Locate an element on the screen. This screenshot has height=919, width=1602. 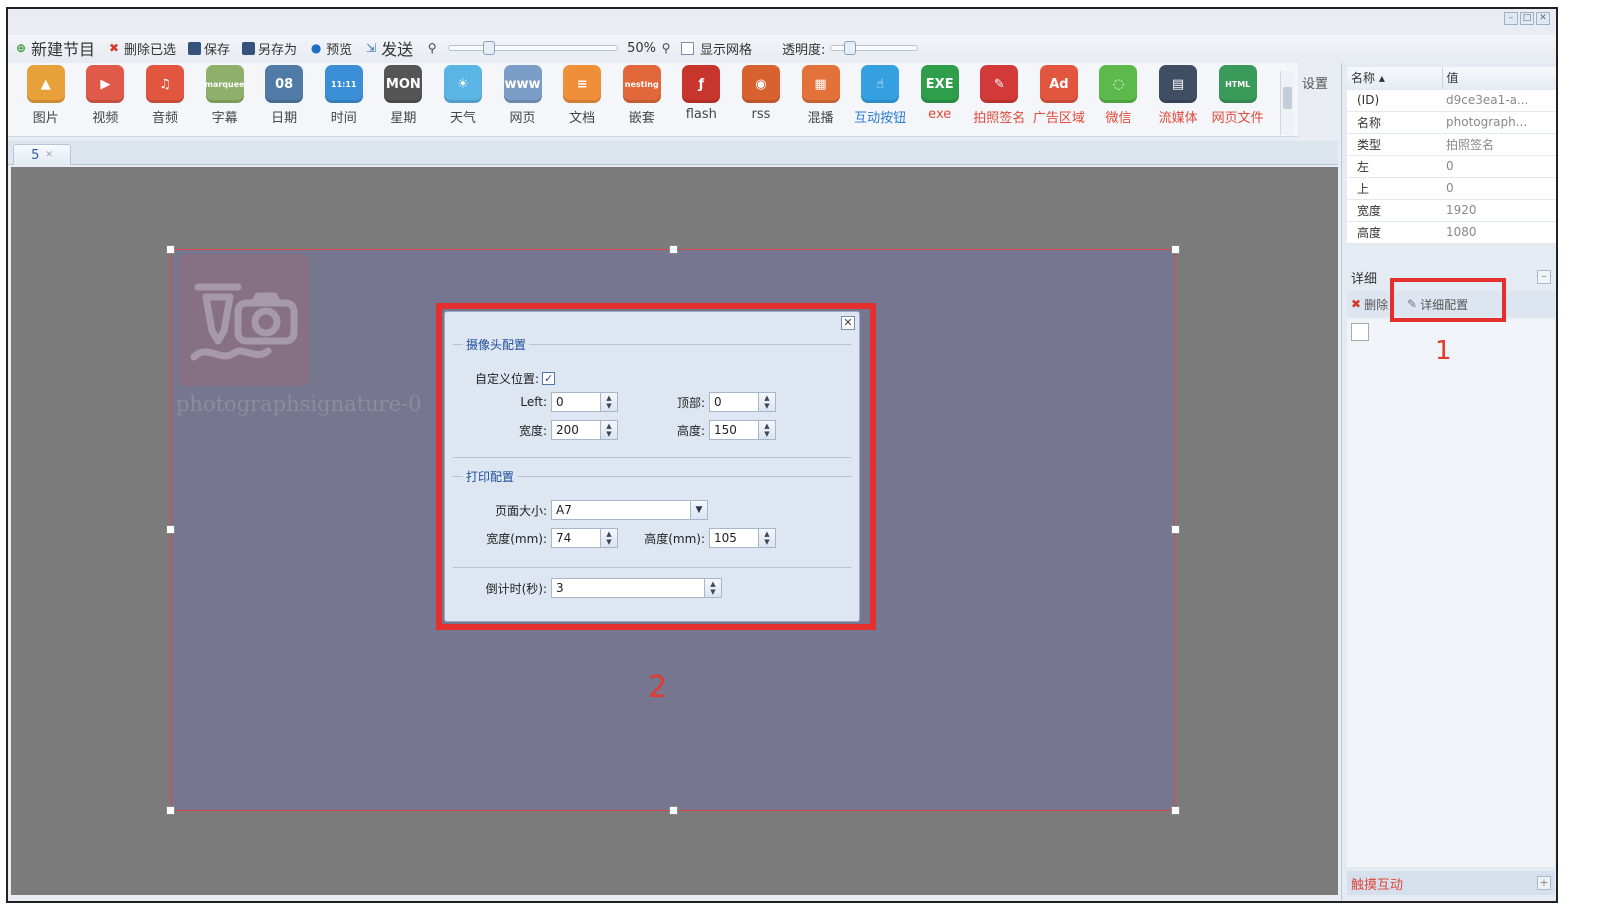
maximize-button: □ is located at coordinates (1527, 18).